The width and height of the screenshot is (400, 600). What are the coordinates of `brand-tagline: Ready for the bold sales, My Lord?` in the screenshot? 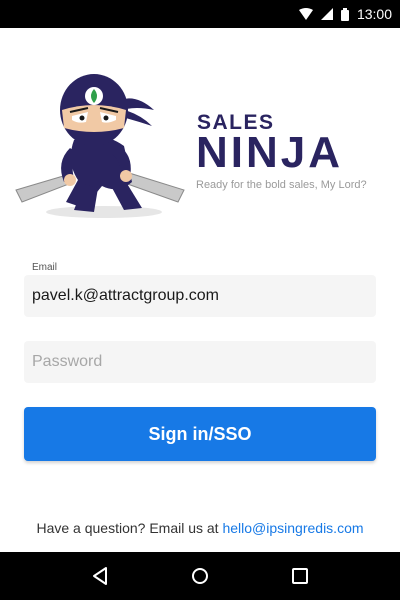 It's located at (281, 185).